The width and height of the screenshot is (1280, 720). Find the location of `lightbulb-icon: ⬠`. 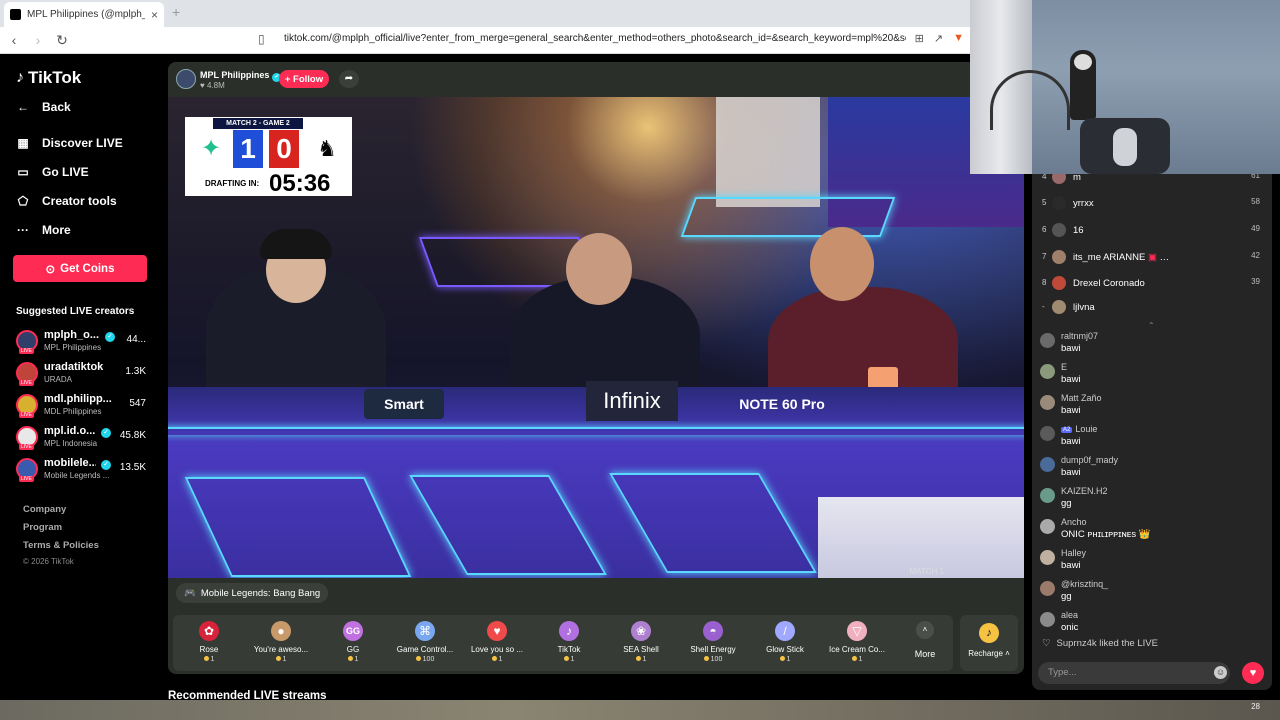

lightbulb-icon: ⬠ is located at coordinates (23, 201).